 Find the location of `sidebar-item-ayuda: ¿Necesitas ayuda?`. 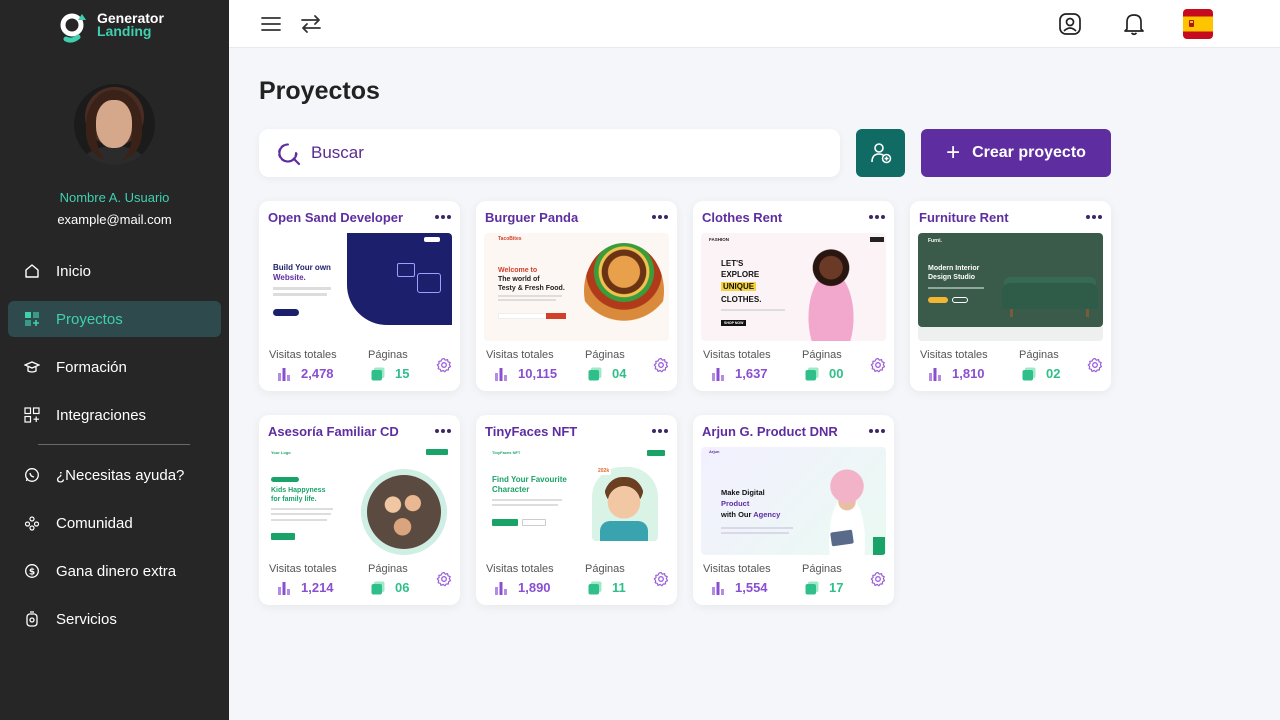

sidebar-item-ayuda: ¿Necesitas ayuda? is located at coordinates (114, 475).